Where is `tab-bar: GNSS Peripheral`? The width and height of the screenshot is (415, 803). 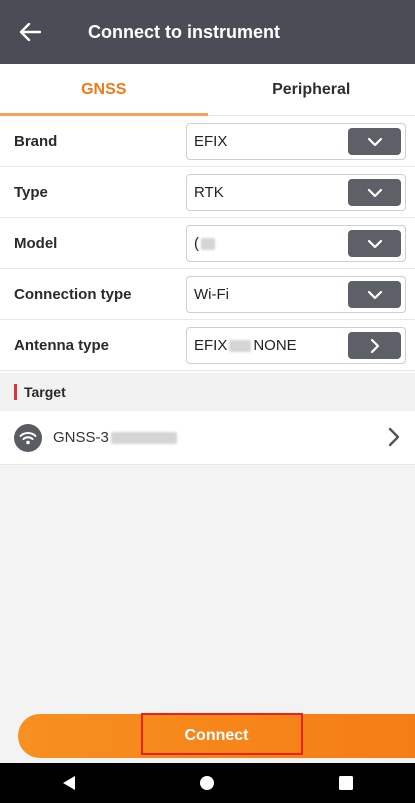
tab-bar: GNSS Peripheral is located at coordinates (207, 90).